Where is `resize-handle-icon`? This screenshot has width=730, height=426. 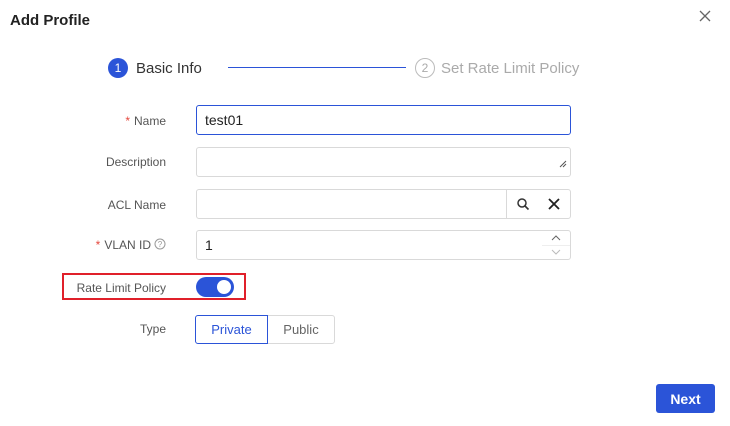
resize-handle-icon is located at coordinates (563, 164).